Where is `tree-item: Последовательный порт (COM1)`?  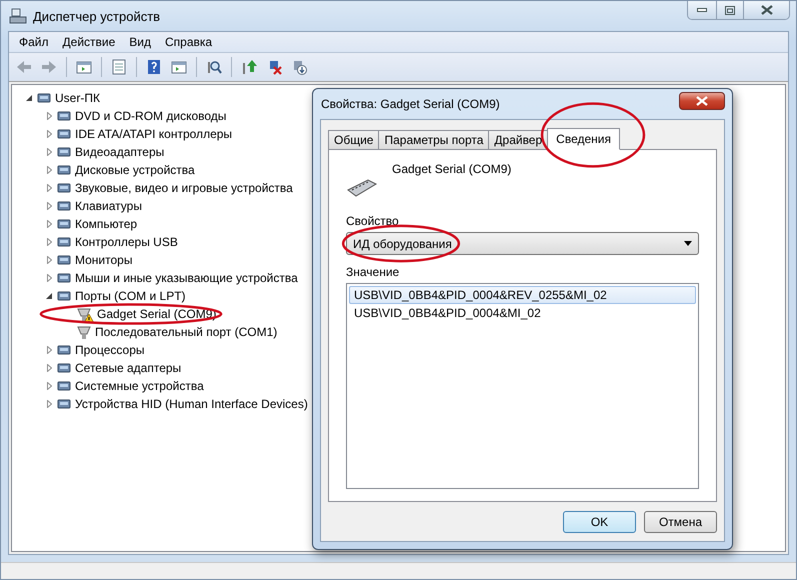
tree-item: Последовательный порт (COM1) is located at coordinates (185, 332).